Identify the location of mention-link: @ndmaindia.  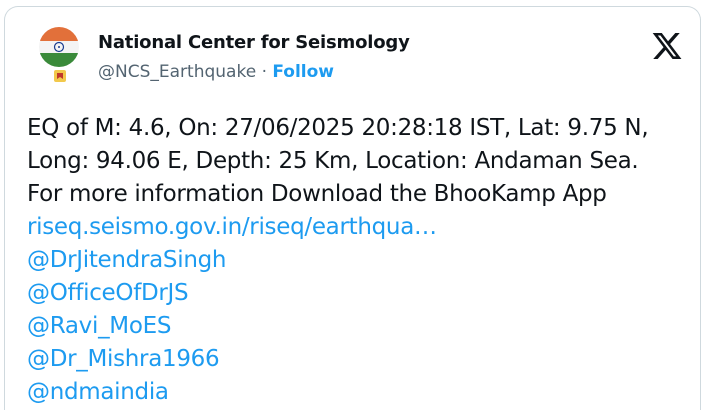
(362, 392).